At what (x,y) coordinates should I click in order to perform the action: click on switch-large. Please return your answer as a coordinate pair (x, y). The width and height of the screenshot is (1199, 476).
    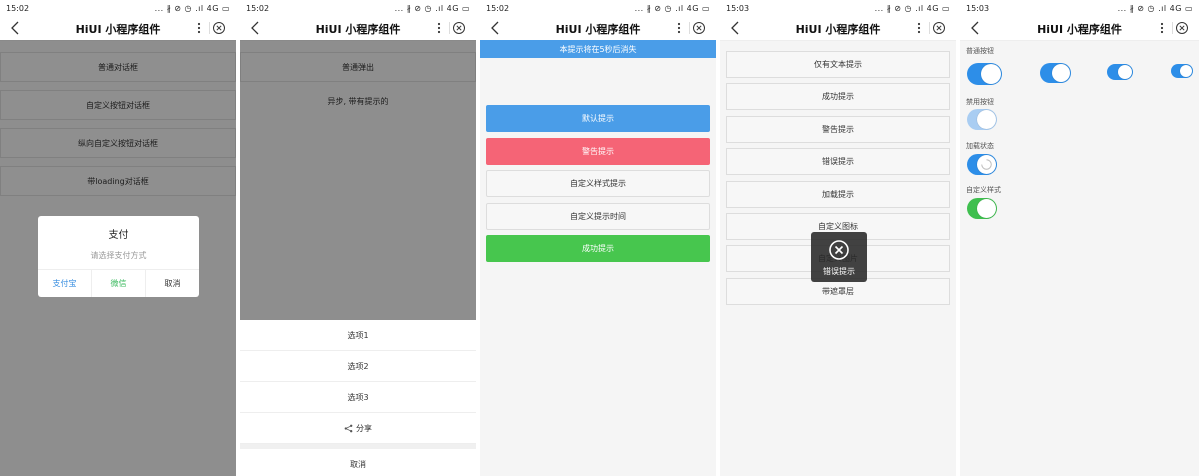
    Looking at the image, I should click on (984, 74).